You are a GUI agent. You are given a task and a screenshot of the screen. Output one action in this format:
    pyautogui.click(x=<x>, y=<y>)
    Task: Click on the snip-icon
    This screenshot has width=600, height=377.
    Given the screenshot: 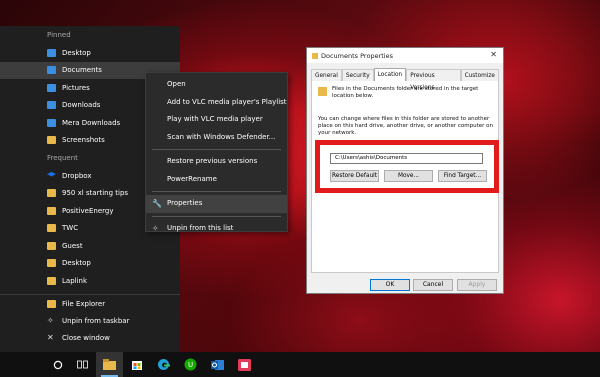 What is the action you would take?
    pyautogui.click(x=244, y=364)
    